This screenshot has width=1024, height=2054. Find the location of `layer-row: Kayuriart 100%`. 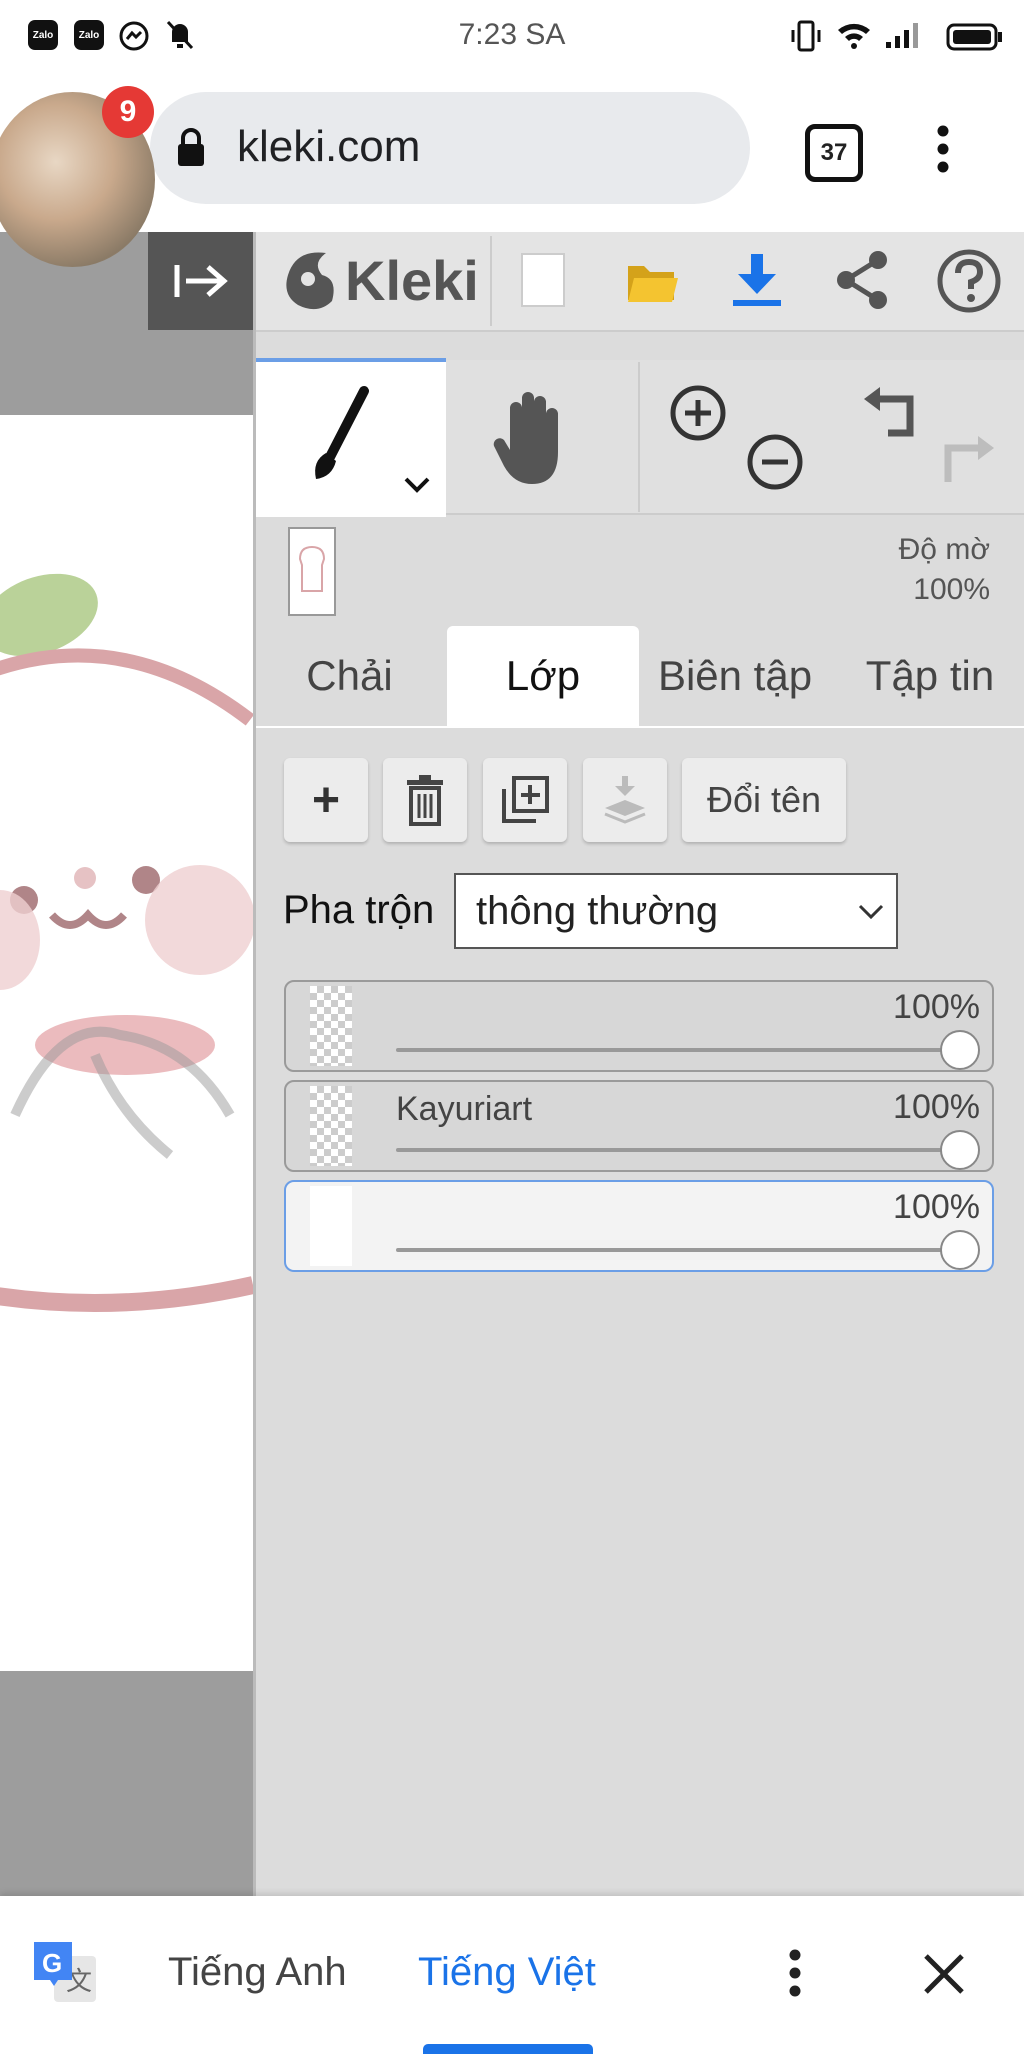

layer-row: Kayuriart 100% is located at coordinates (639, 1126).